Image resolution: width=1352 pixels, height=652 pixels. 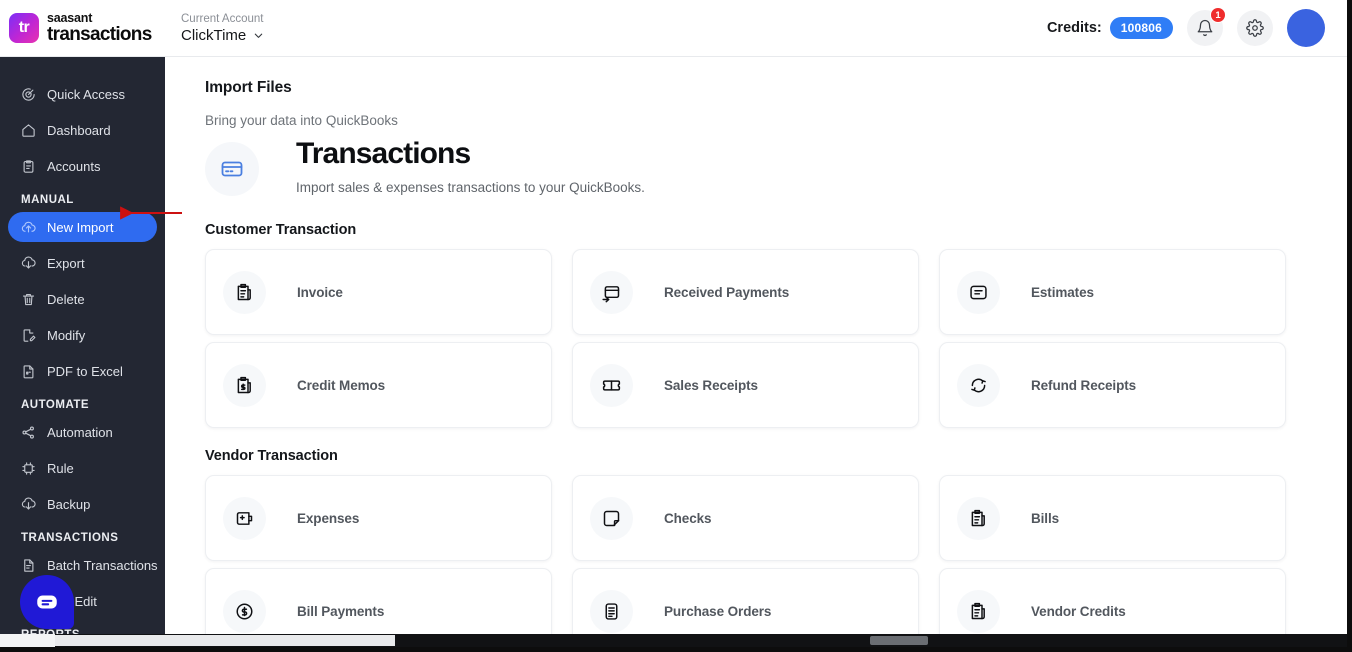 I want to click on sidebar-label: Backup, so click(x=69, y=504).